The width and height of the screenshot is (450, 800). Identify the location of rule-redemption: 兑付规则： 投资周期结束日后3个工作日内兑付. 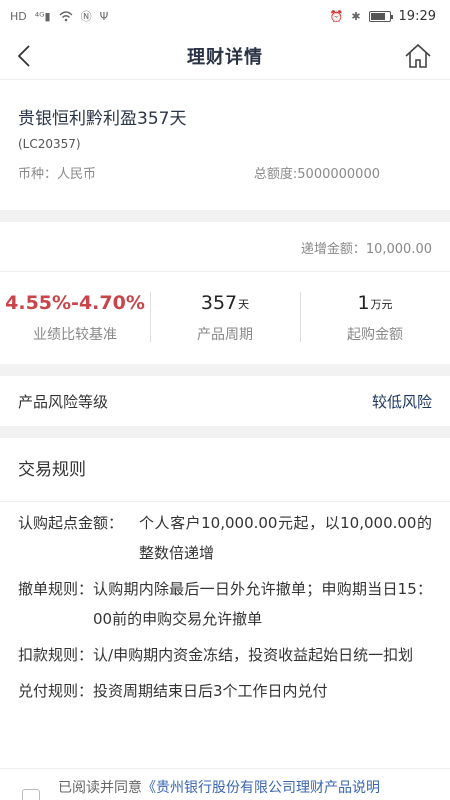
(225, 691).